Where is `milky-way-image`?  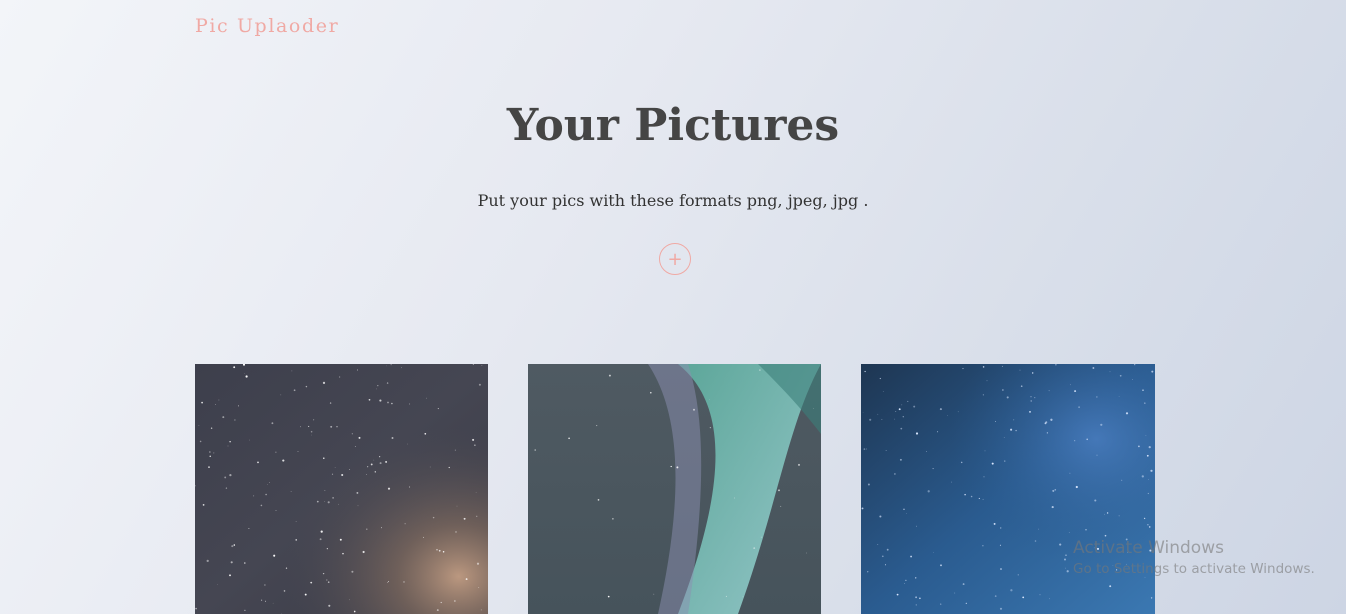
milky-way-image is located at coordinates (341, 489).